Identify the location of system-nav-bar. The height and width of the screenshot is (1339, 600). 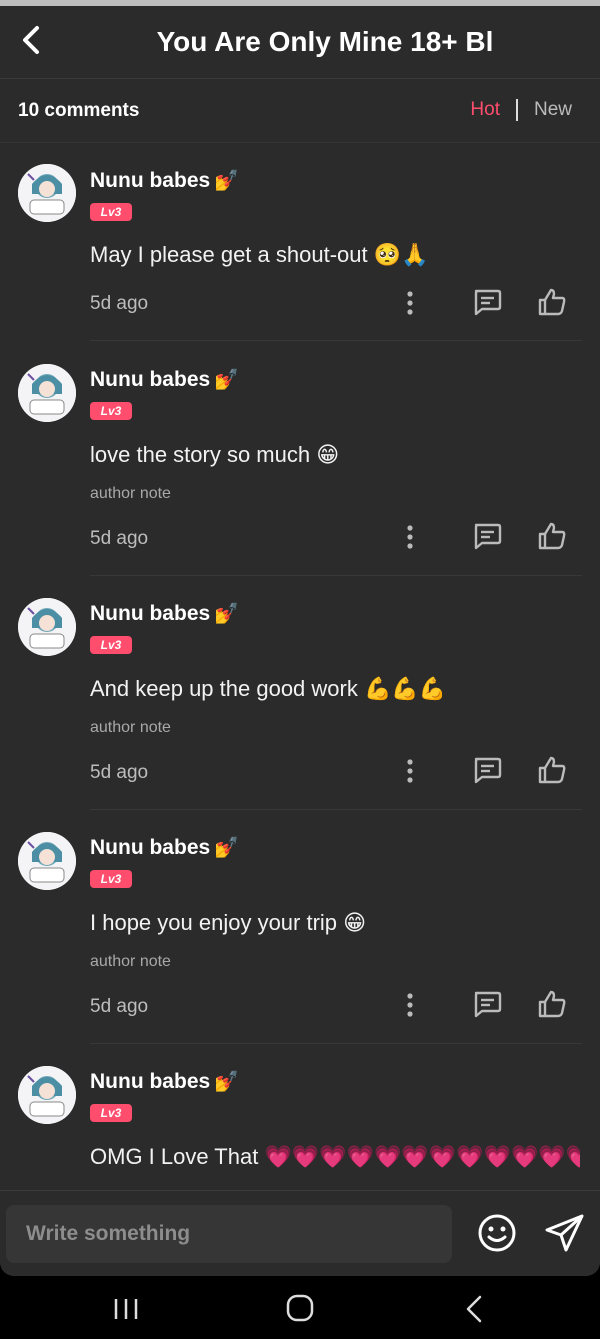
(300, 1307).